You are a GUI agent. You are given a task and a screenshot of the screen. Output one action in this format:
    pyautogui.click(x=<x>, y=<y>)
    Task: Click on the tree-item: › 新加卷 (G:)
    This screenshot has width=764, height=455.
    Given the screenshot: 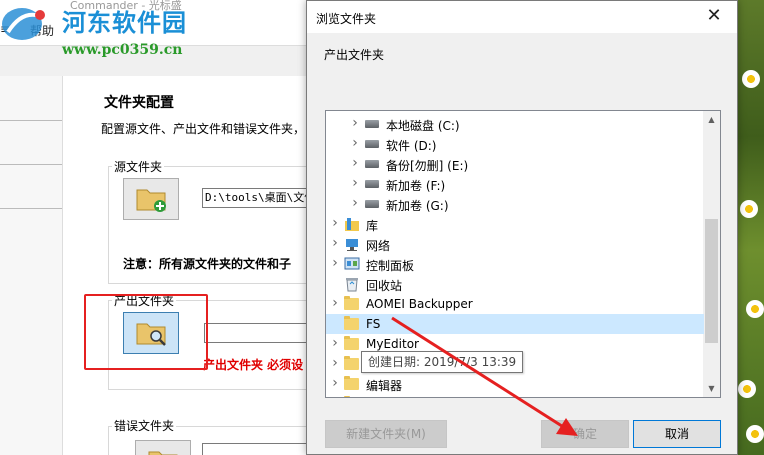 What is the action you would take?
    pyautogui.click(x=515, y=204)
    